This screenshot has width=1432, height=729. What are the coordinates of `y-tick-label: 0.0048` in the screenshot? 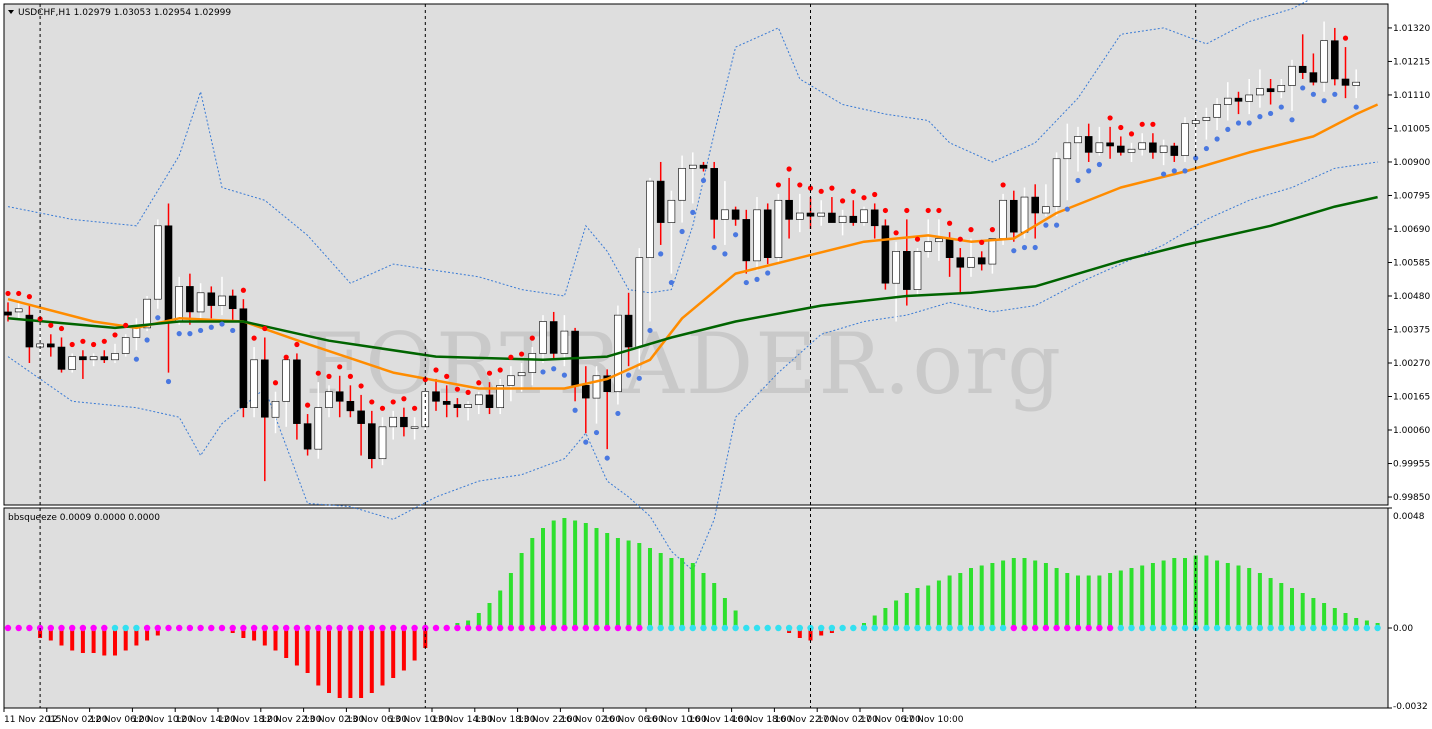 It's located at (1409, 517).